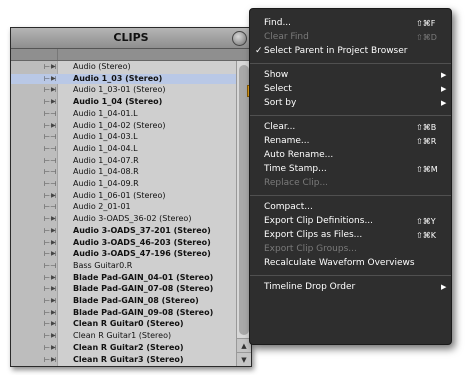  I want to click on clip-row: ⊢⊣ Audio 1_04-08.R, so click(123, 172).